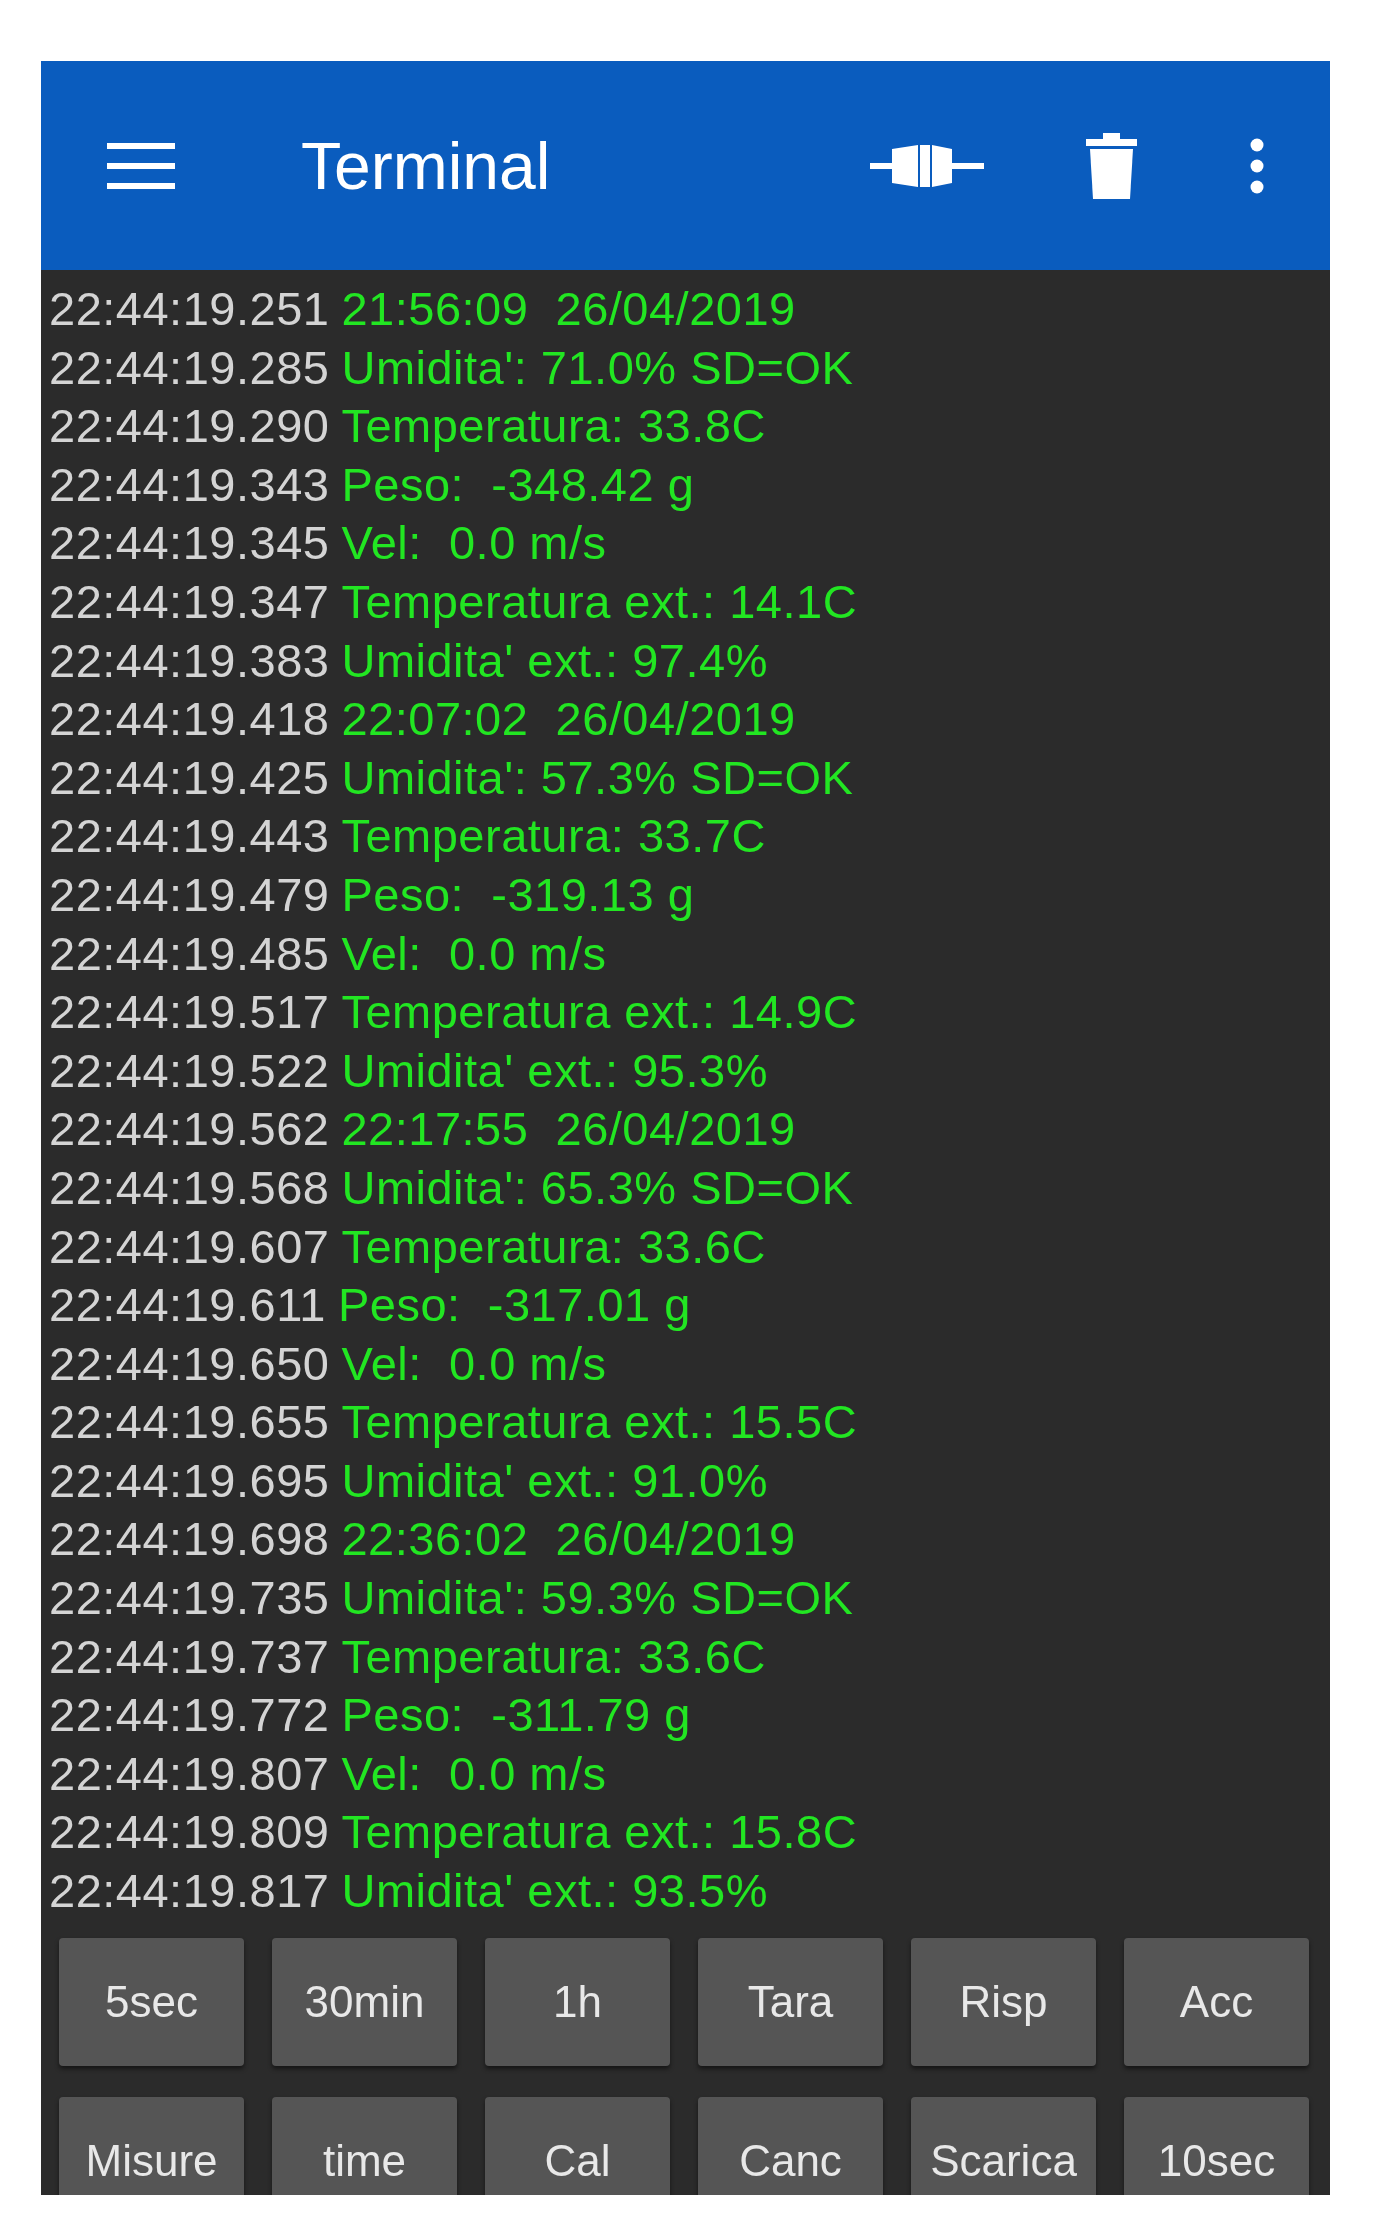  Describe the element at coordinates (189, 1246) in the screenshot. I see `timestamp: 22:44:19.607` at that location.